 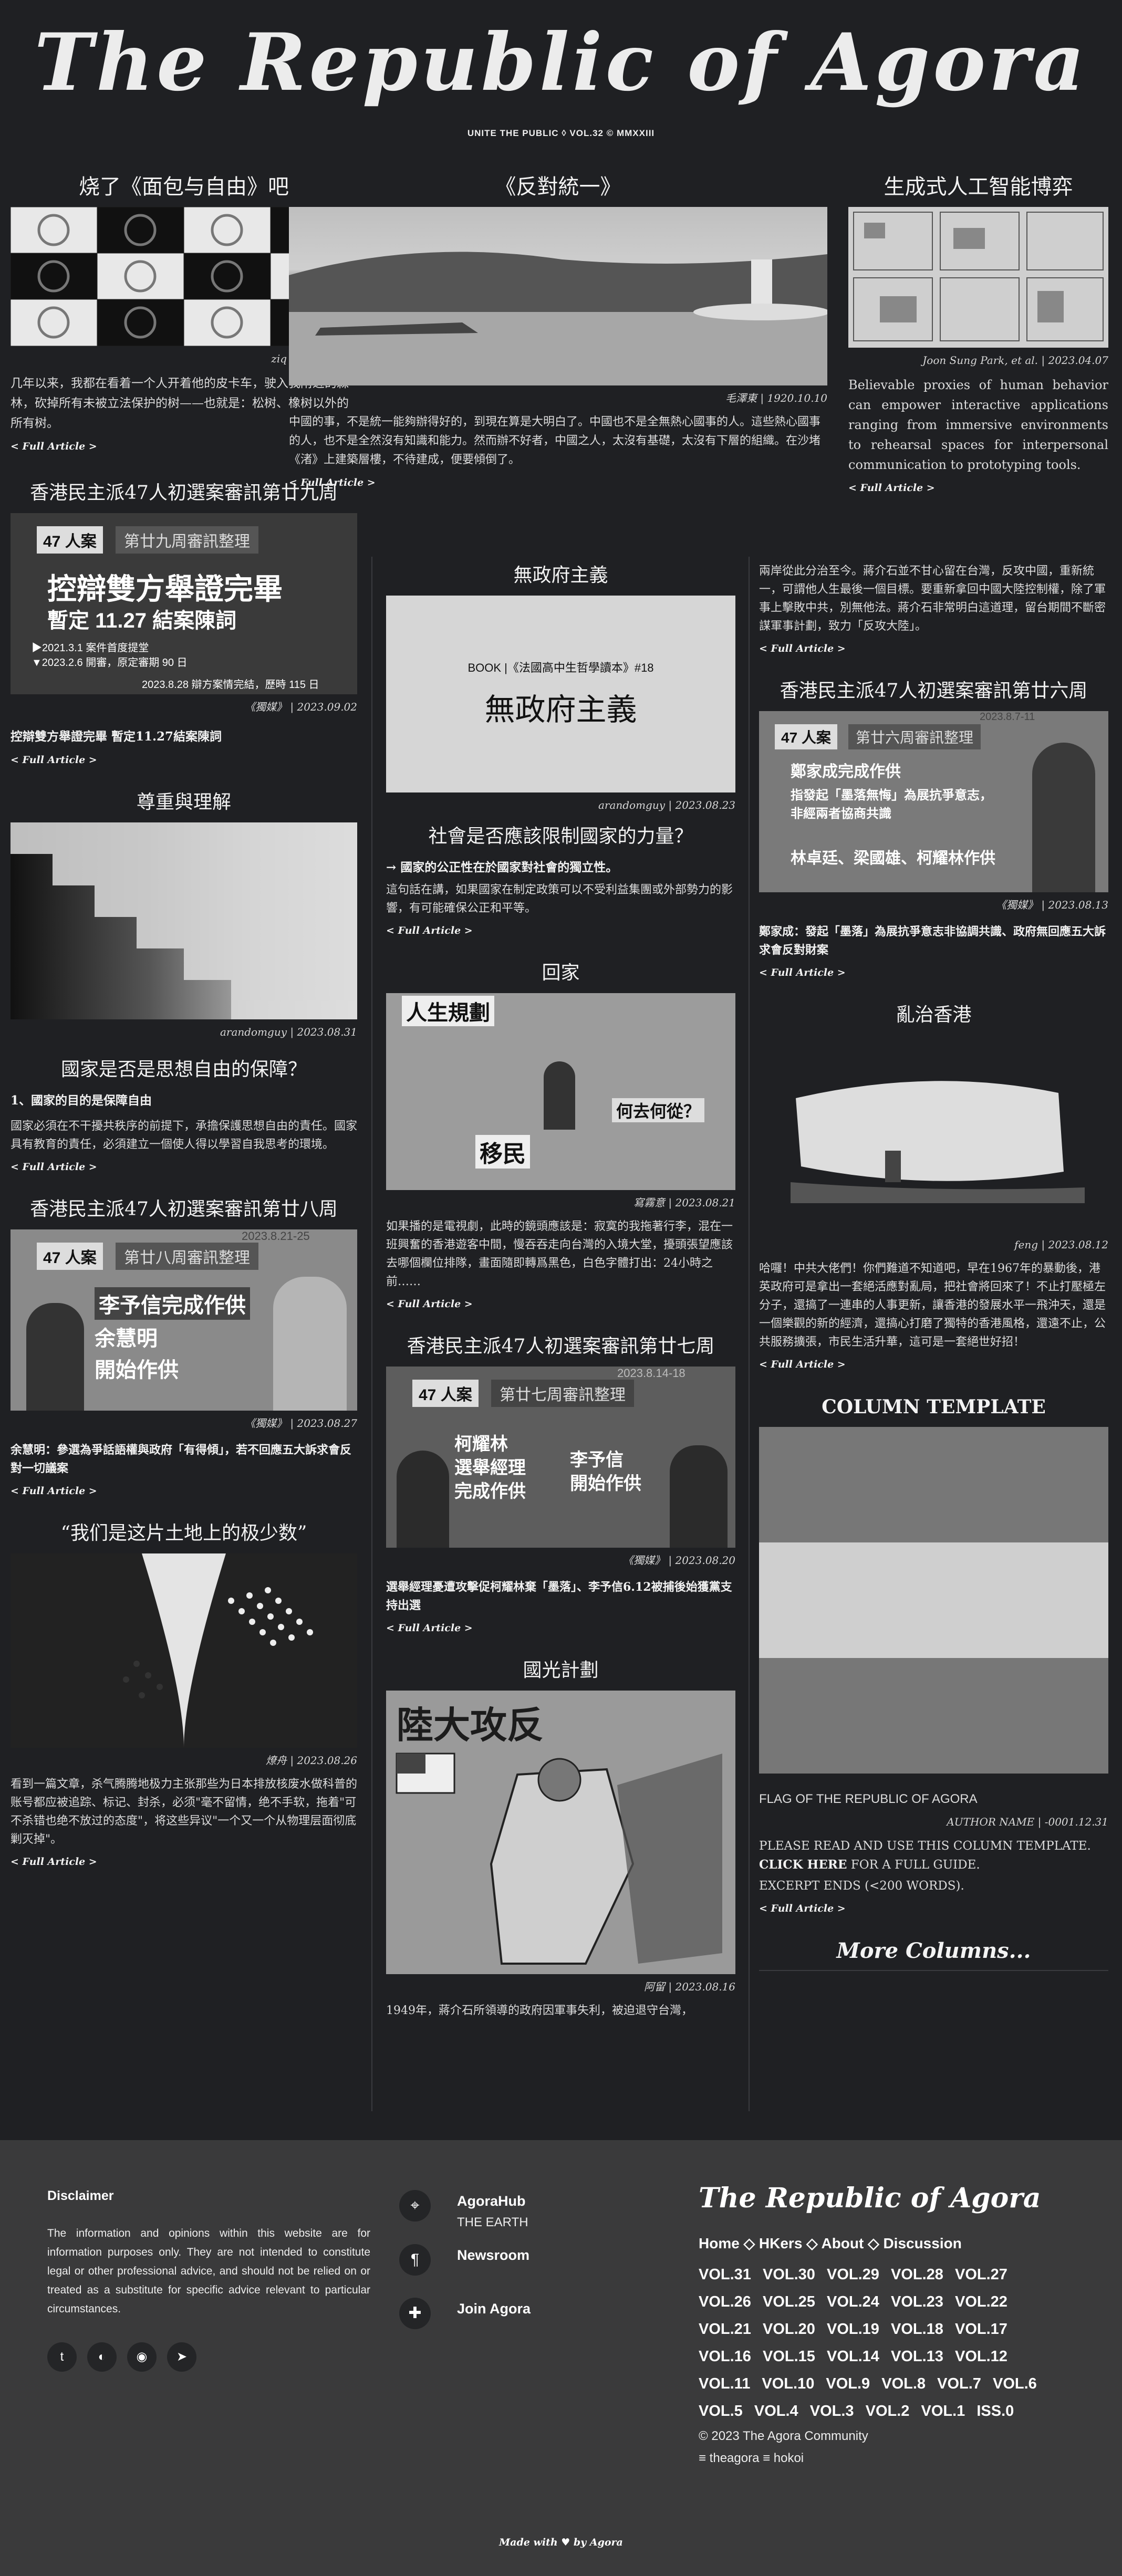 I want to click on nav-home: Home, so click(x=719, y=2243).